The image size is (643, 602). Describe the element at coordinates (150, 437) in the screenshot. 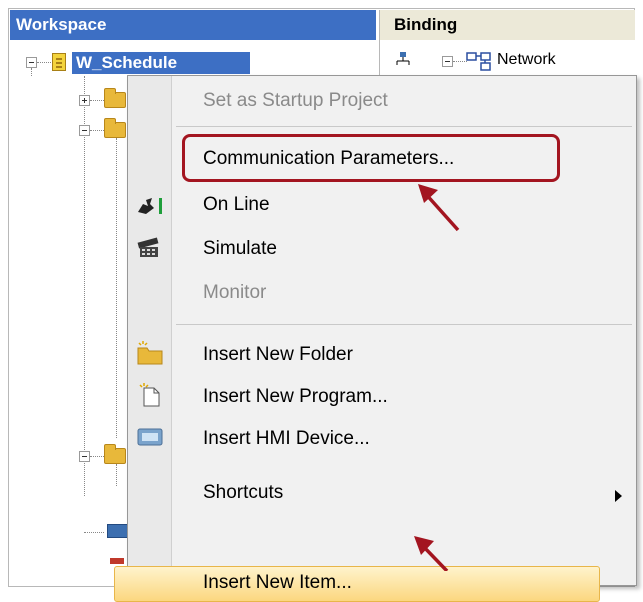

I see `hmi-device-icon` at that location.